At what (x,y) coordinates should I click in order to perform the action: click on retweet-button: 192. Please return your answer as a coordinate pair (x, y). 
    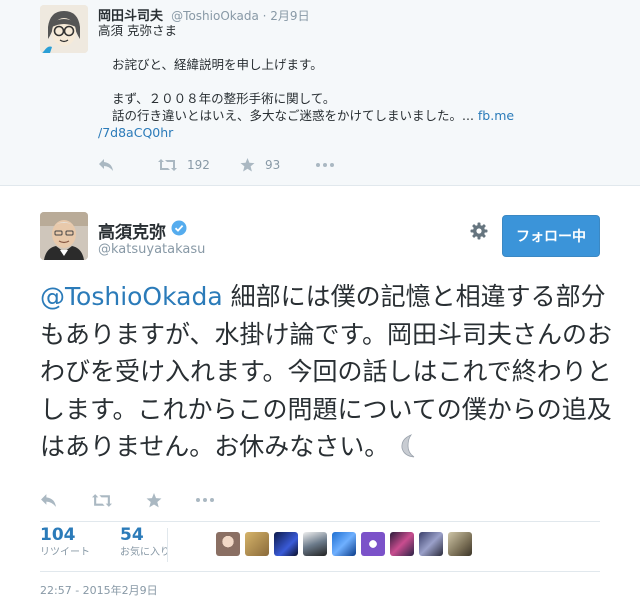
    Looking at the image, I should click on (199, 165).